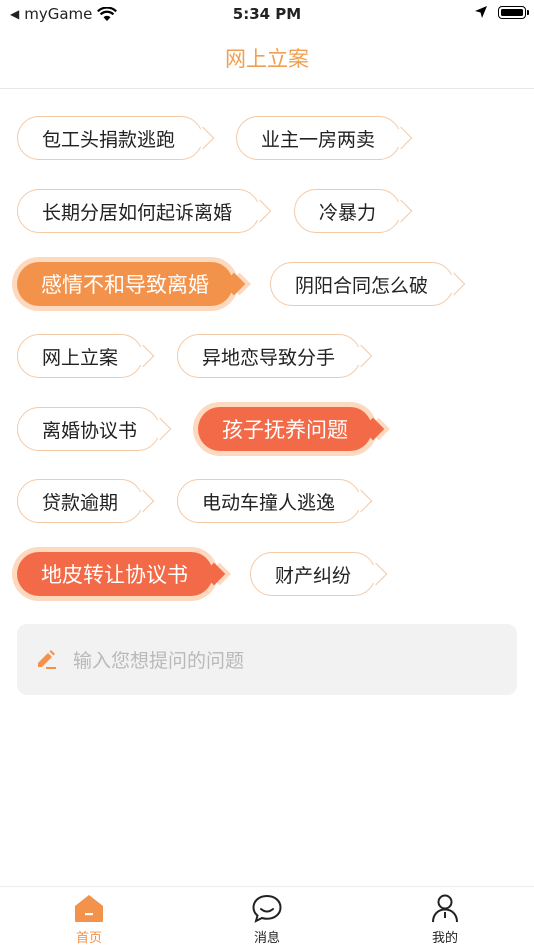  Describe the element at coordinates (80, 502) in the screenshot. I see `topic-tag-label: 贷款逾期` at that location.